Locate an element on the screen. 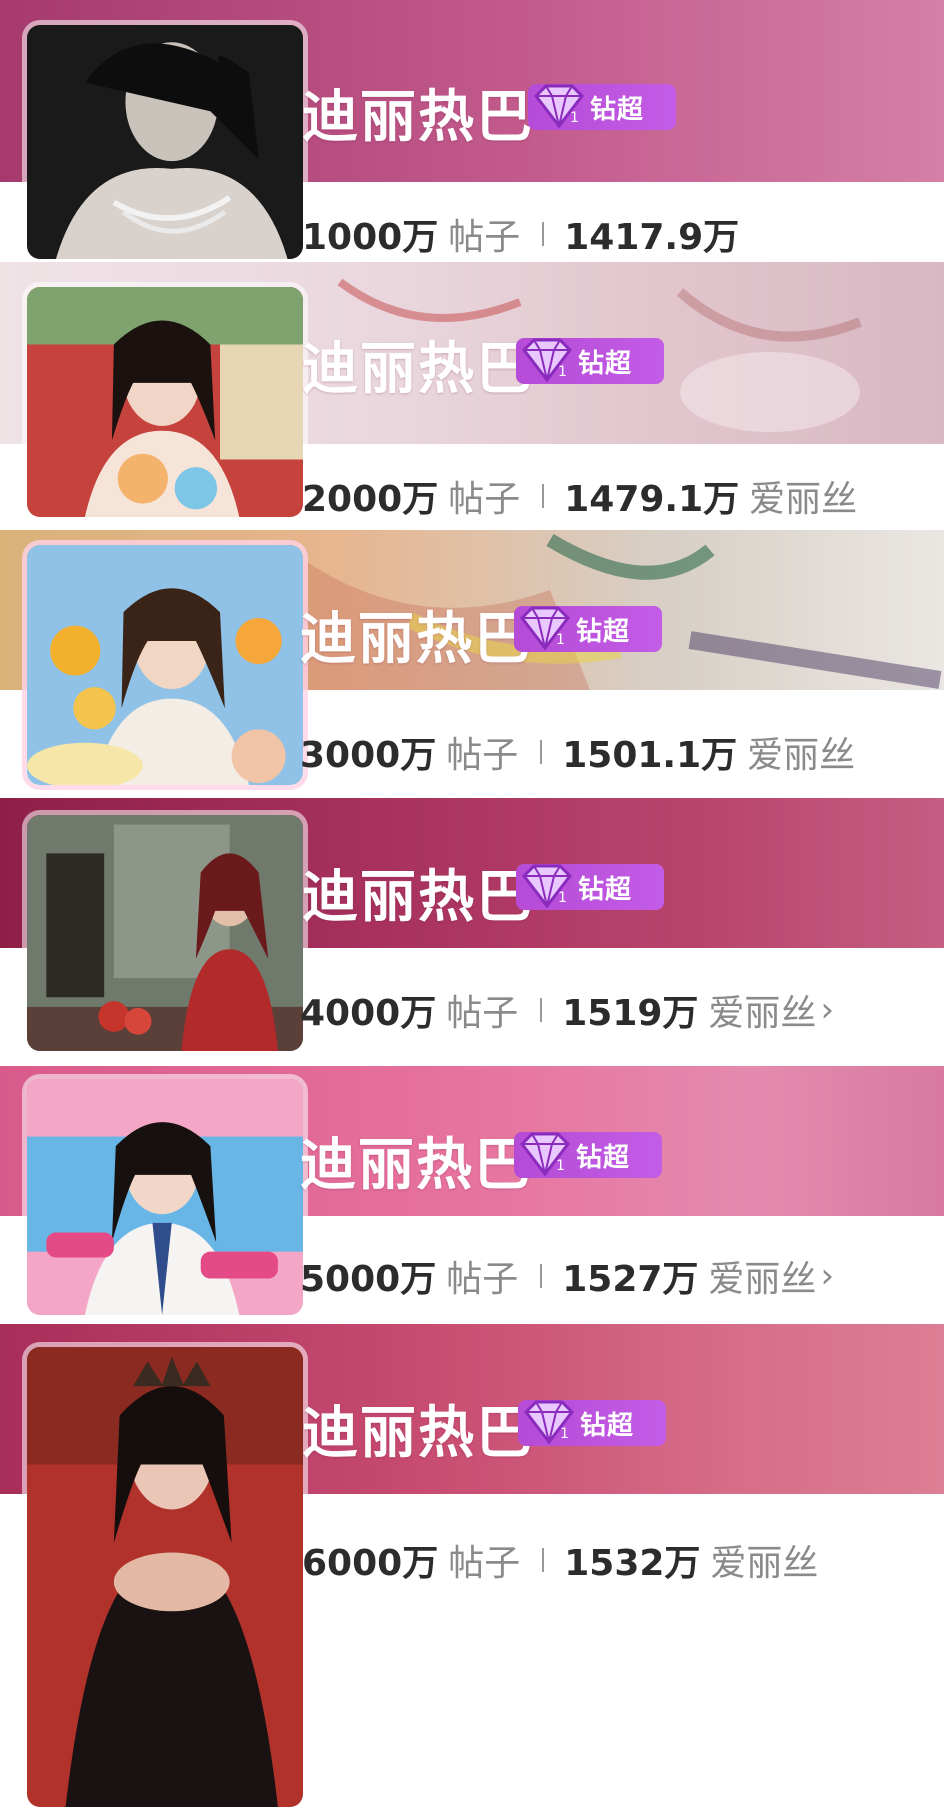  post-count: 3000万 is located at coordinates (368, 755).